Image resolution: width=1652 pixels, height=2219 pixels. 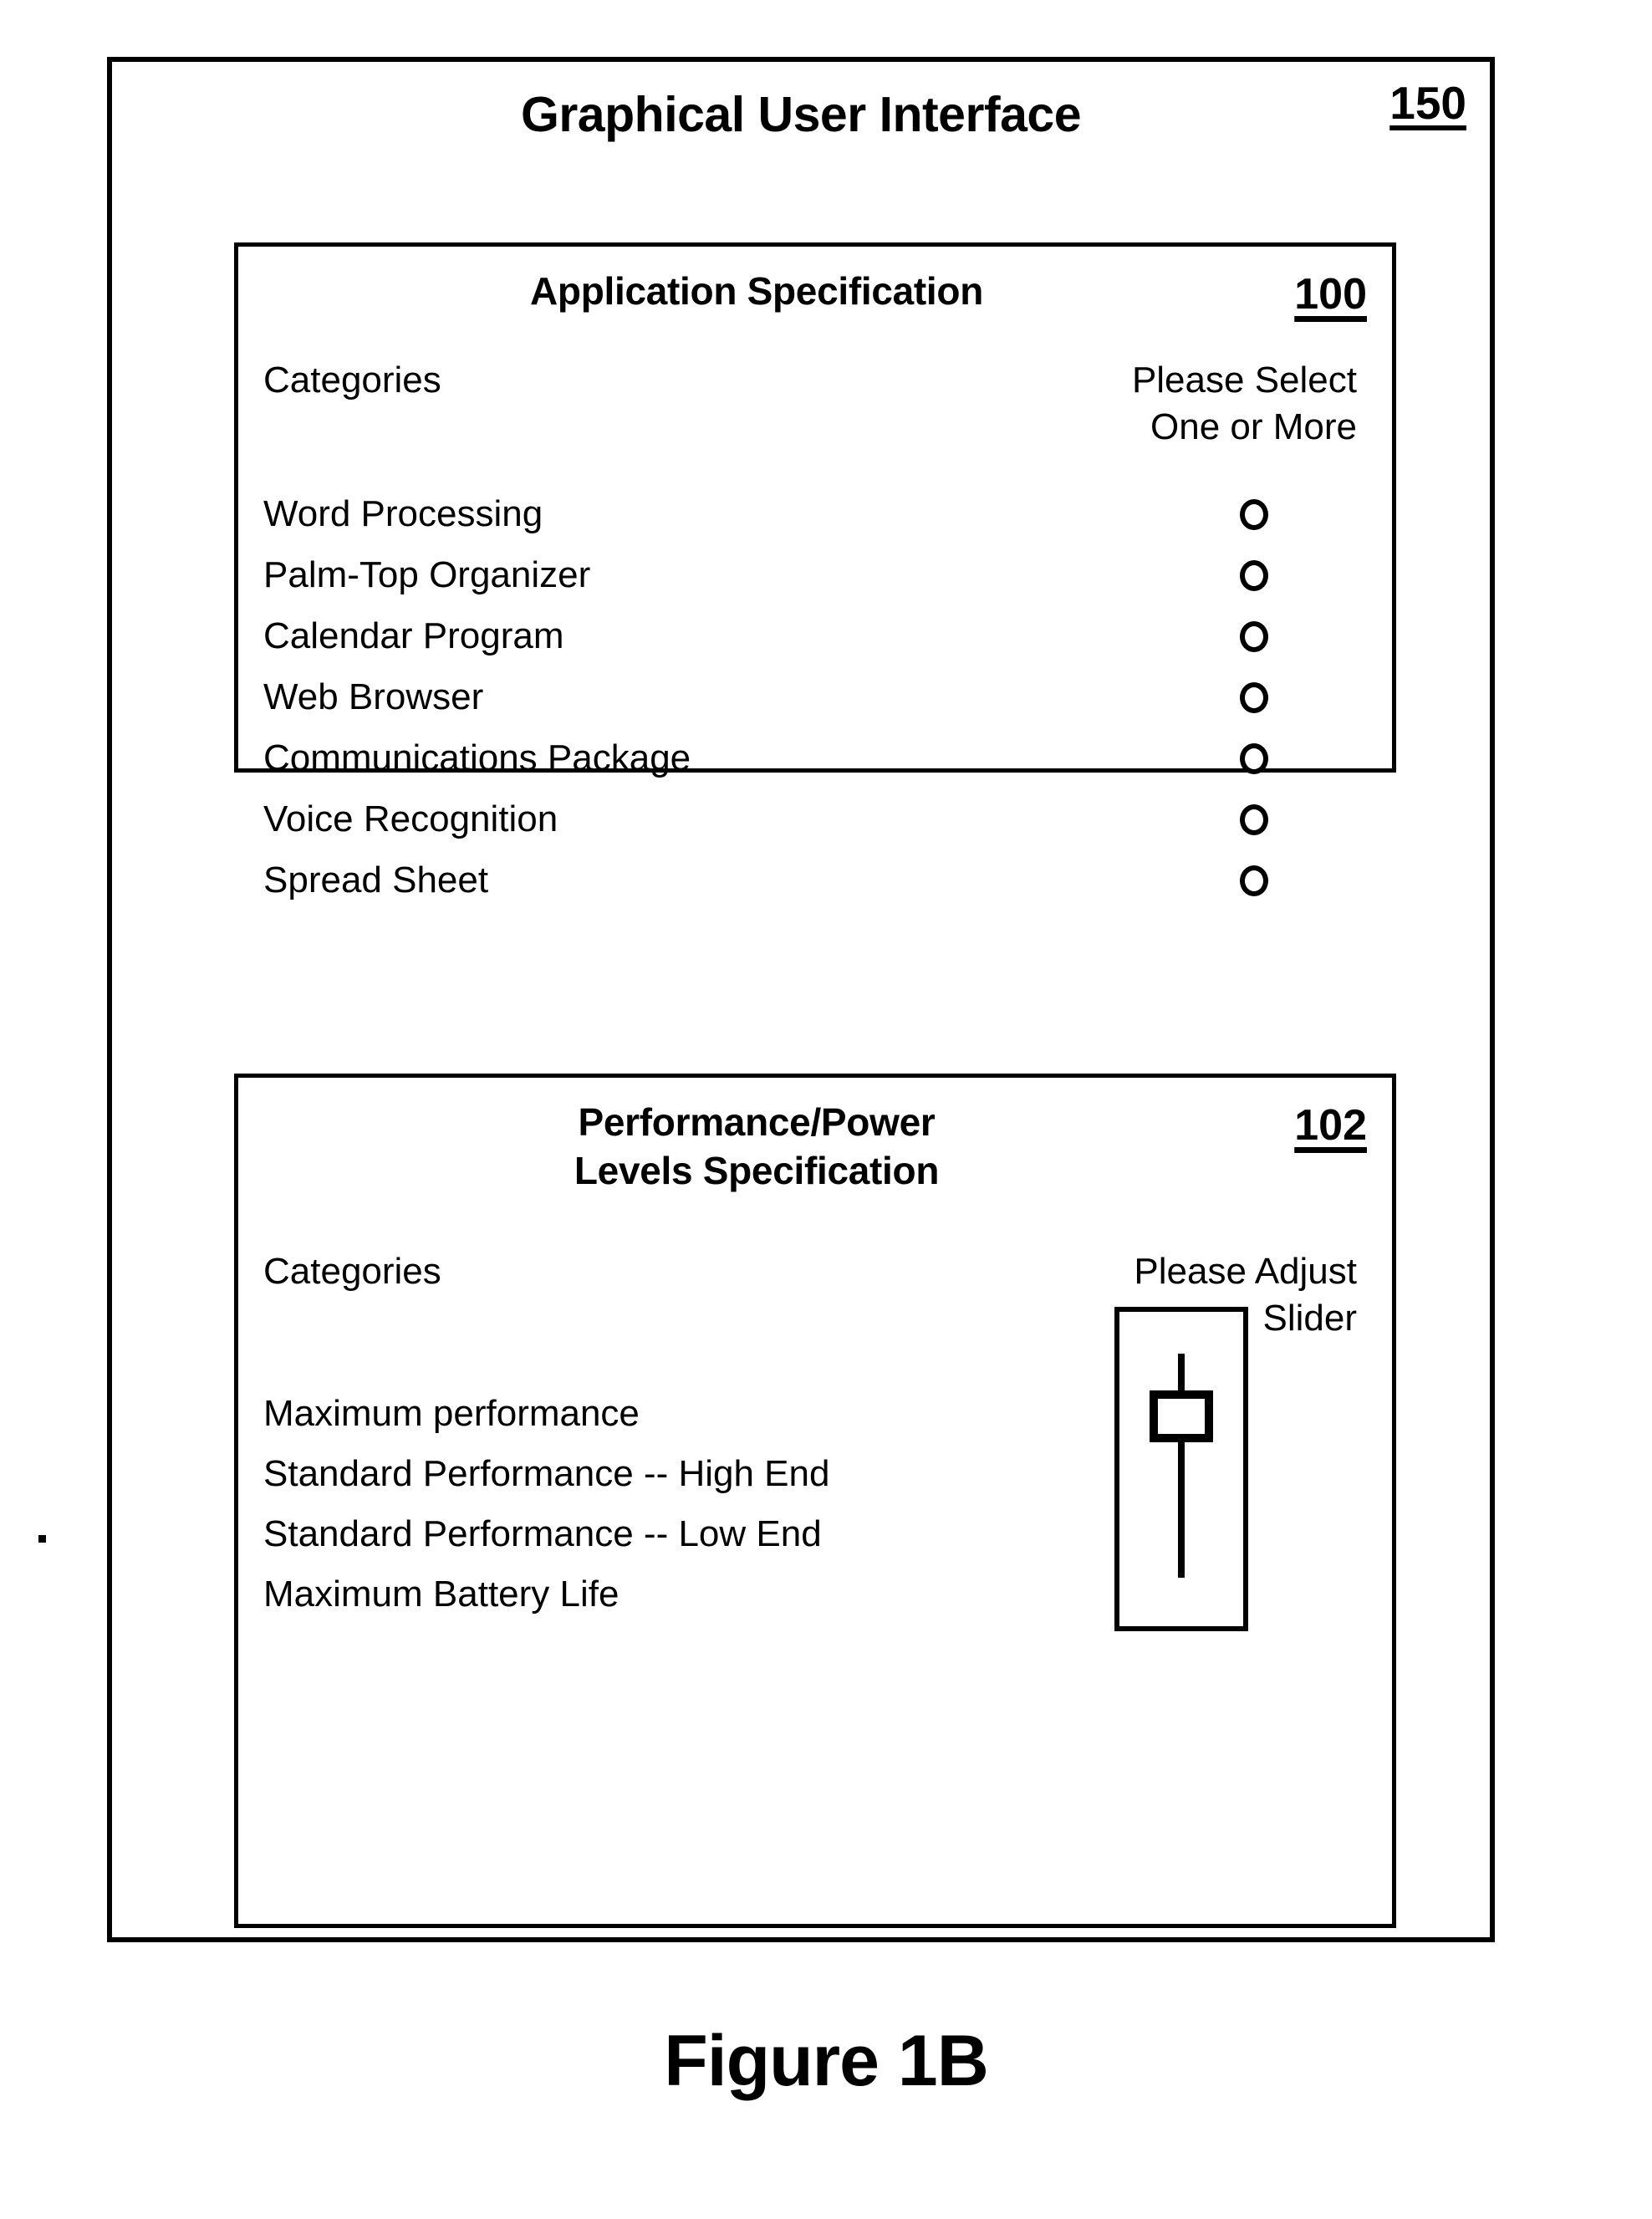 I want to click on figure-caption: Figure 1B, so click(x=826, y=2061).